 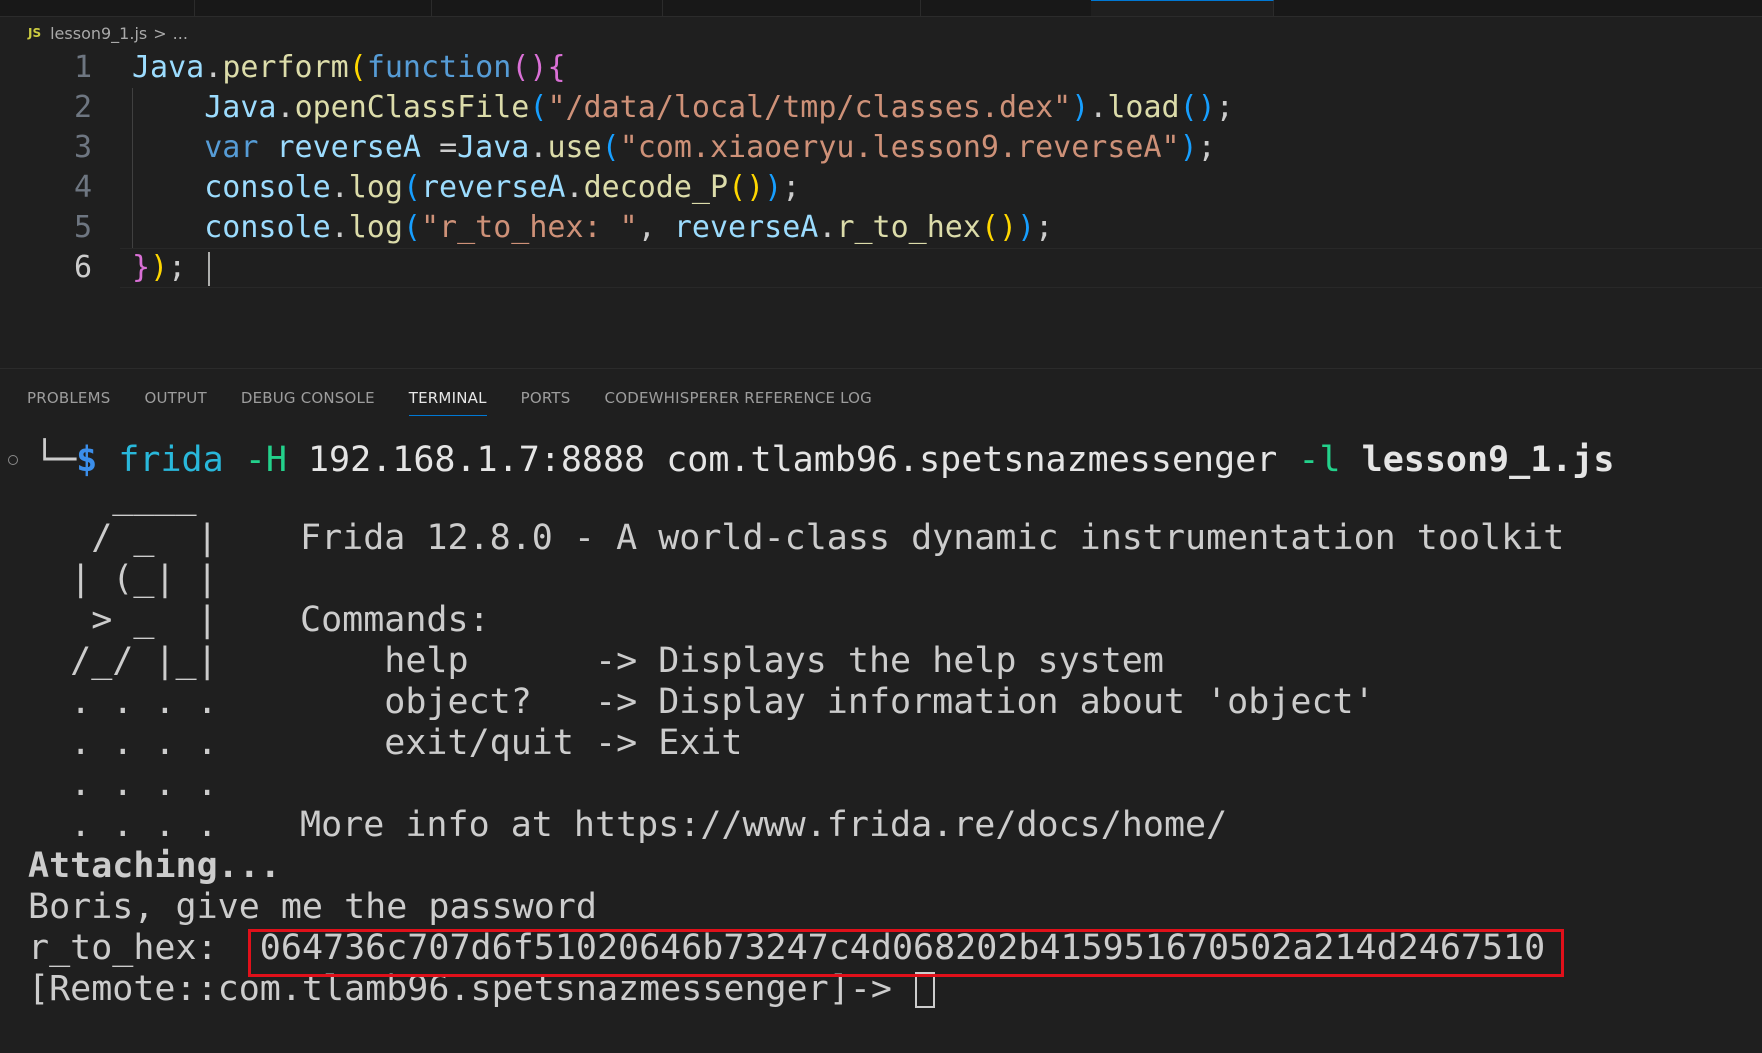 What do you see at coordinates (308, 402) in the screenshot?
I see `tab-debug-console: DEBUG CONSOLE` at bounding box center [308, 402].